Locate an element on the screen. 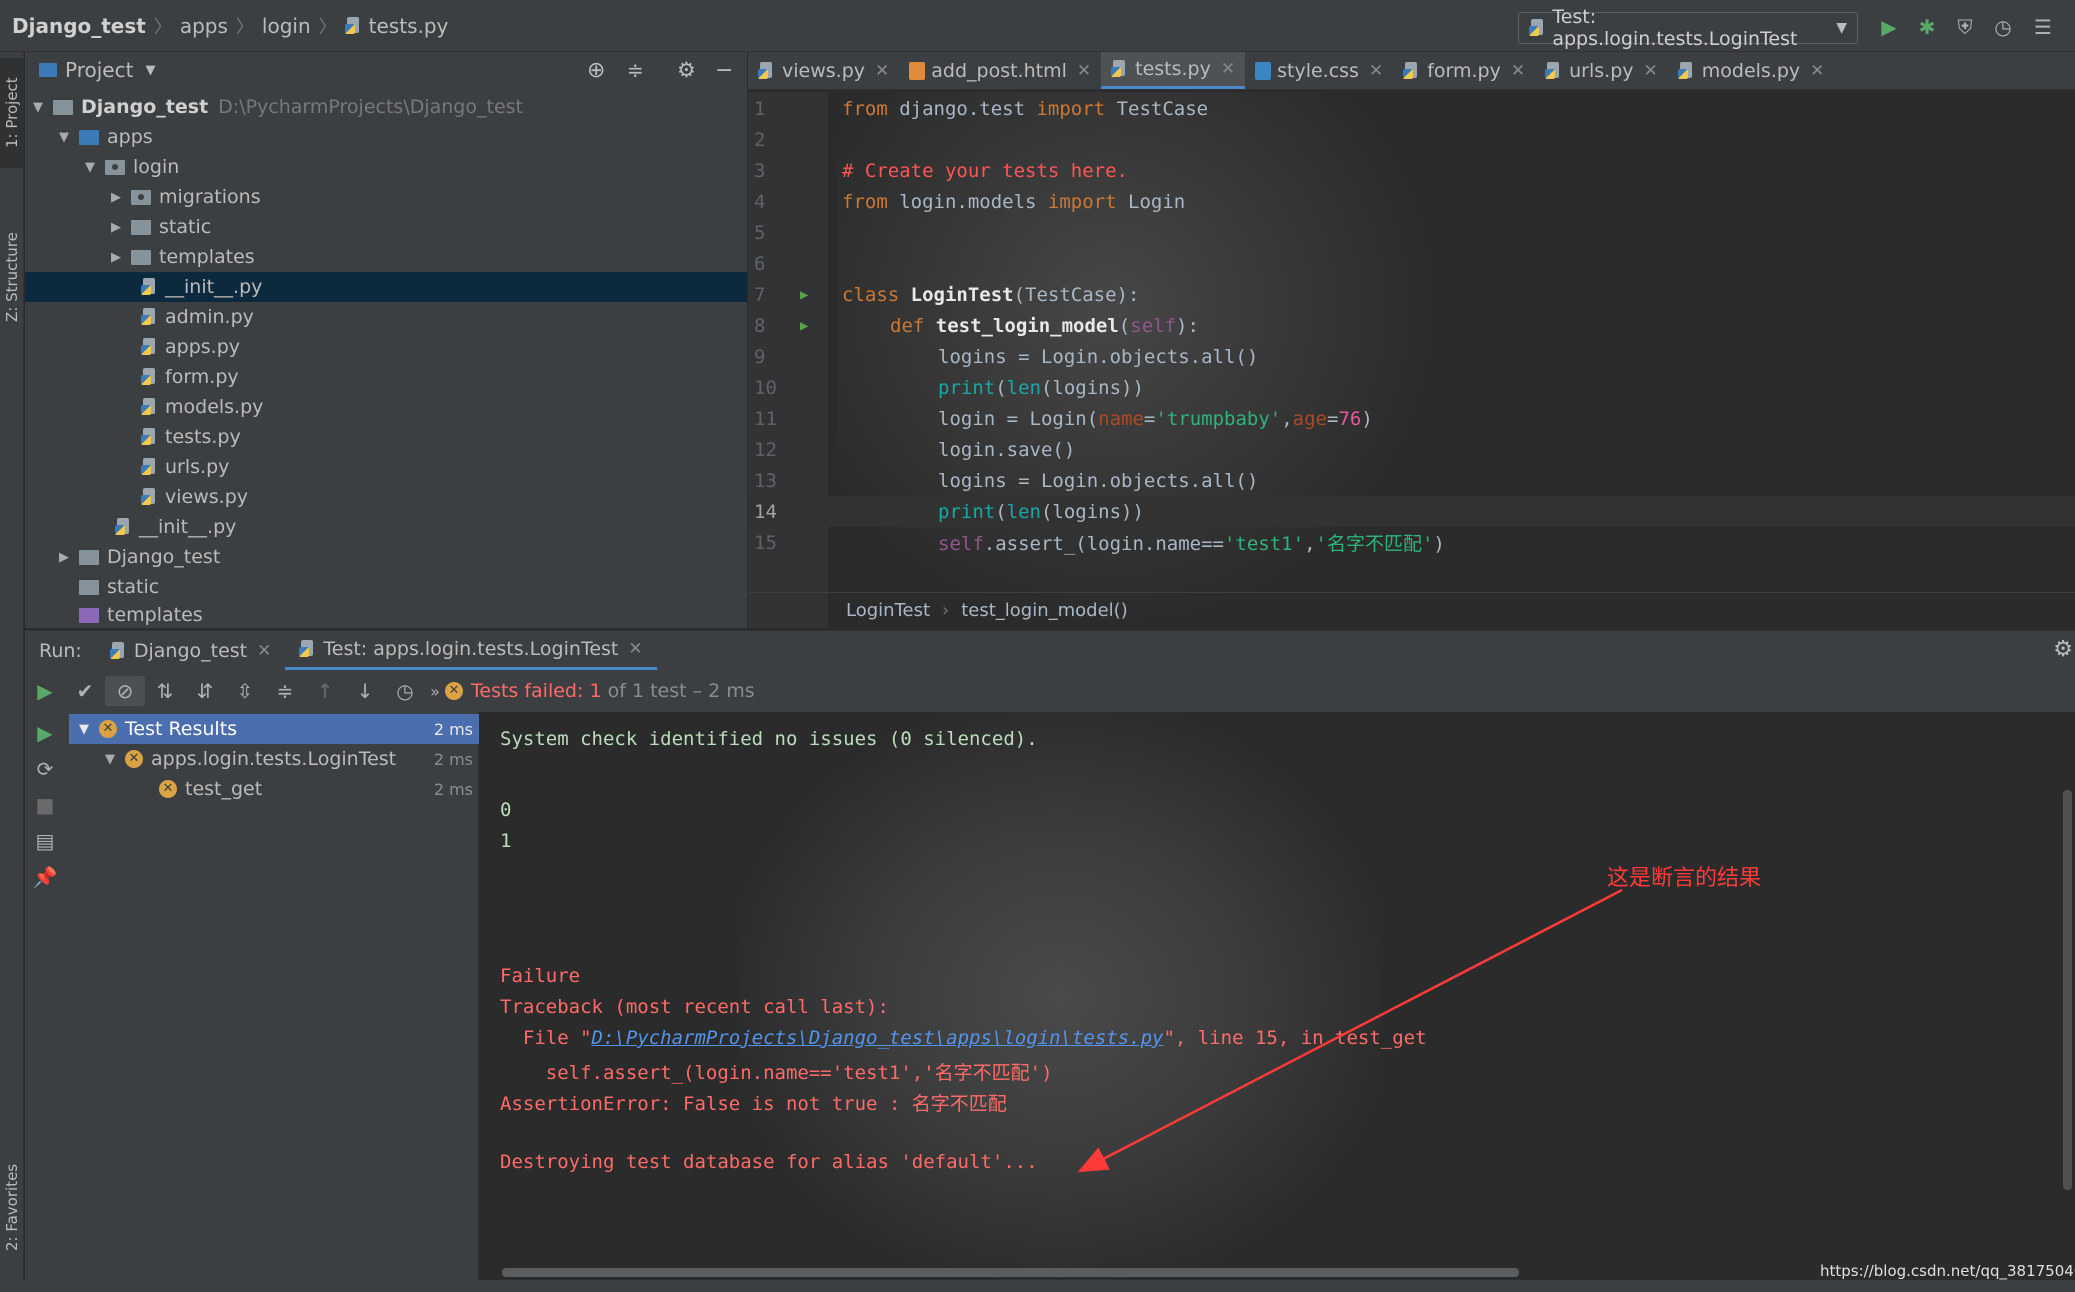 The image size is (2075, 1292). watermark: https://blog.csdn.net/qq_38175040 is located at coordinates (1947, 1271).